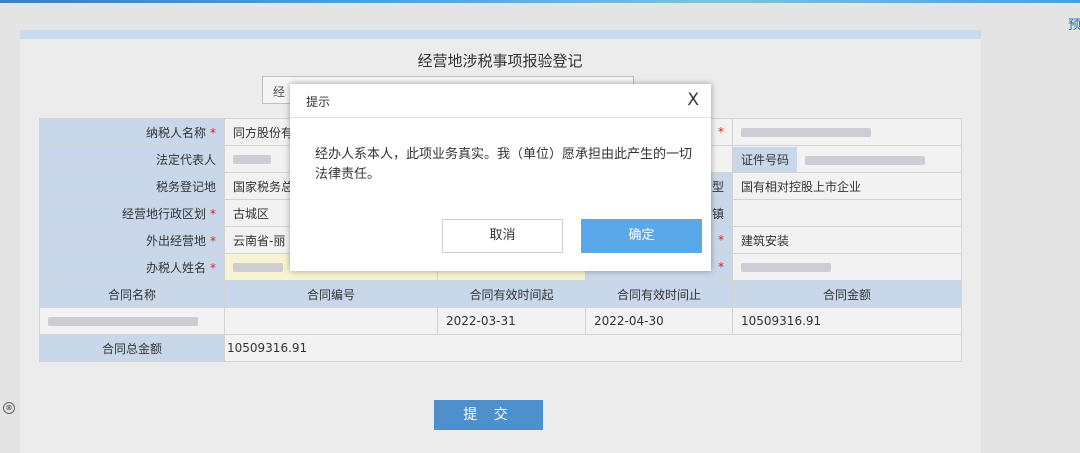 The height and width of the screenshot is (453, 1080). I want to click on cancel-button: 取消, so click(502, 236).